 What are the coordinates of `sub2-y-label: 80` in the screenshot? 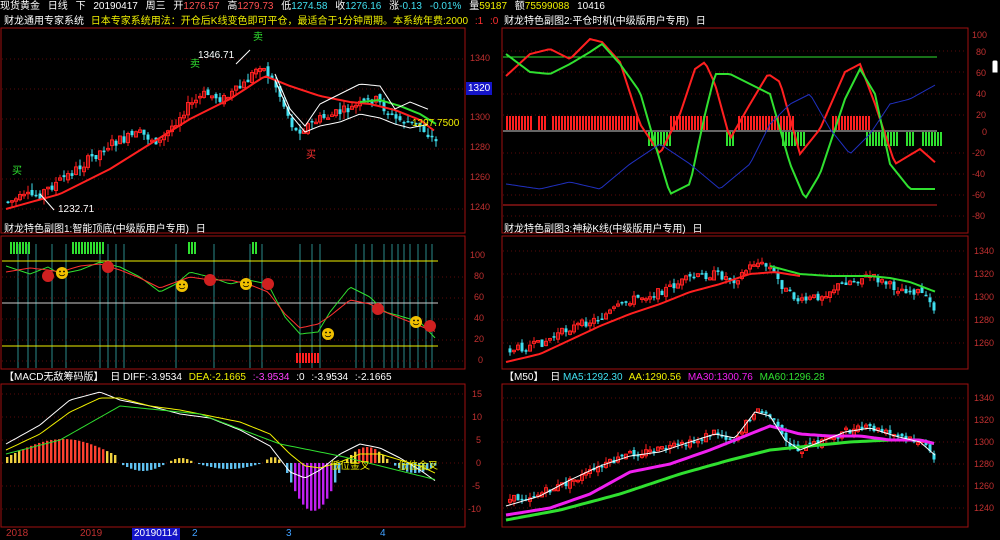 It's located at (981, 52).